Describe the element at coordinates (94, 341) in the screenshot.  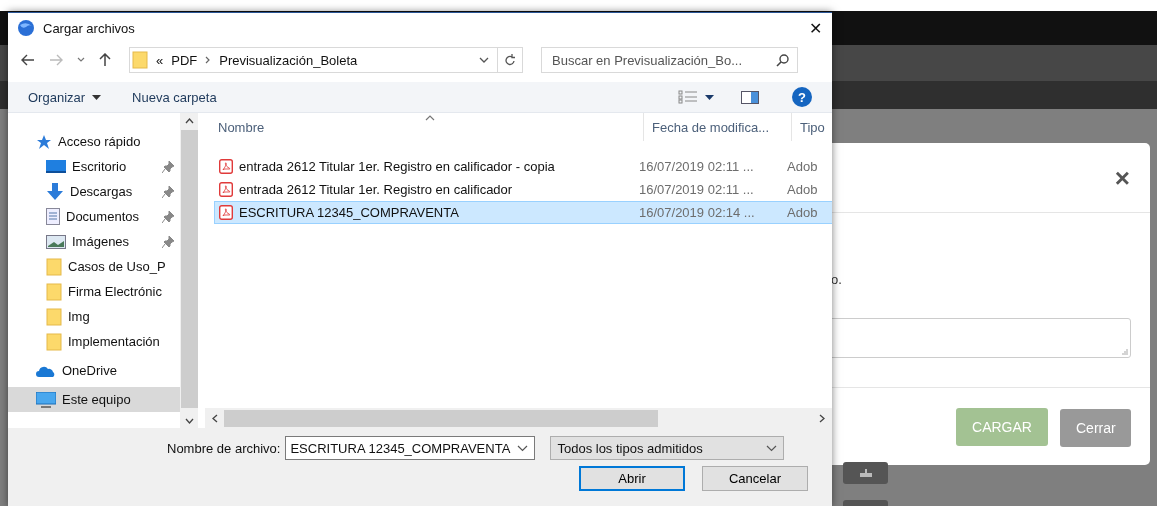
I see `sidebar-item: Implementación` at that location.